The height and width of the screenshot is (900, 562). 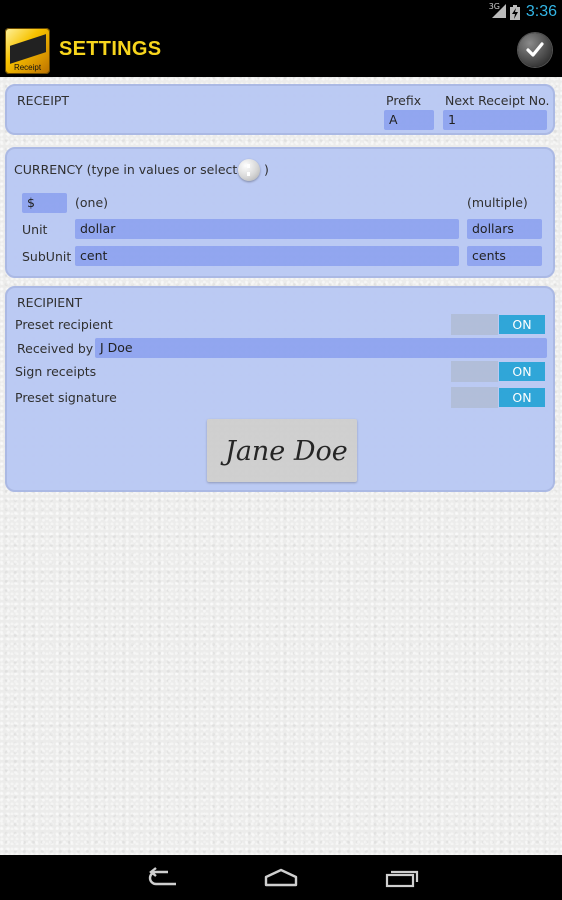 I want to click on signature-text: Jane Doe, so click(x=284, y=451).